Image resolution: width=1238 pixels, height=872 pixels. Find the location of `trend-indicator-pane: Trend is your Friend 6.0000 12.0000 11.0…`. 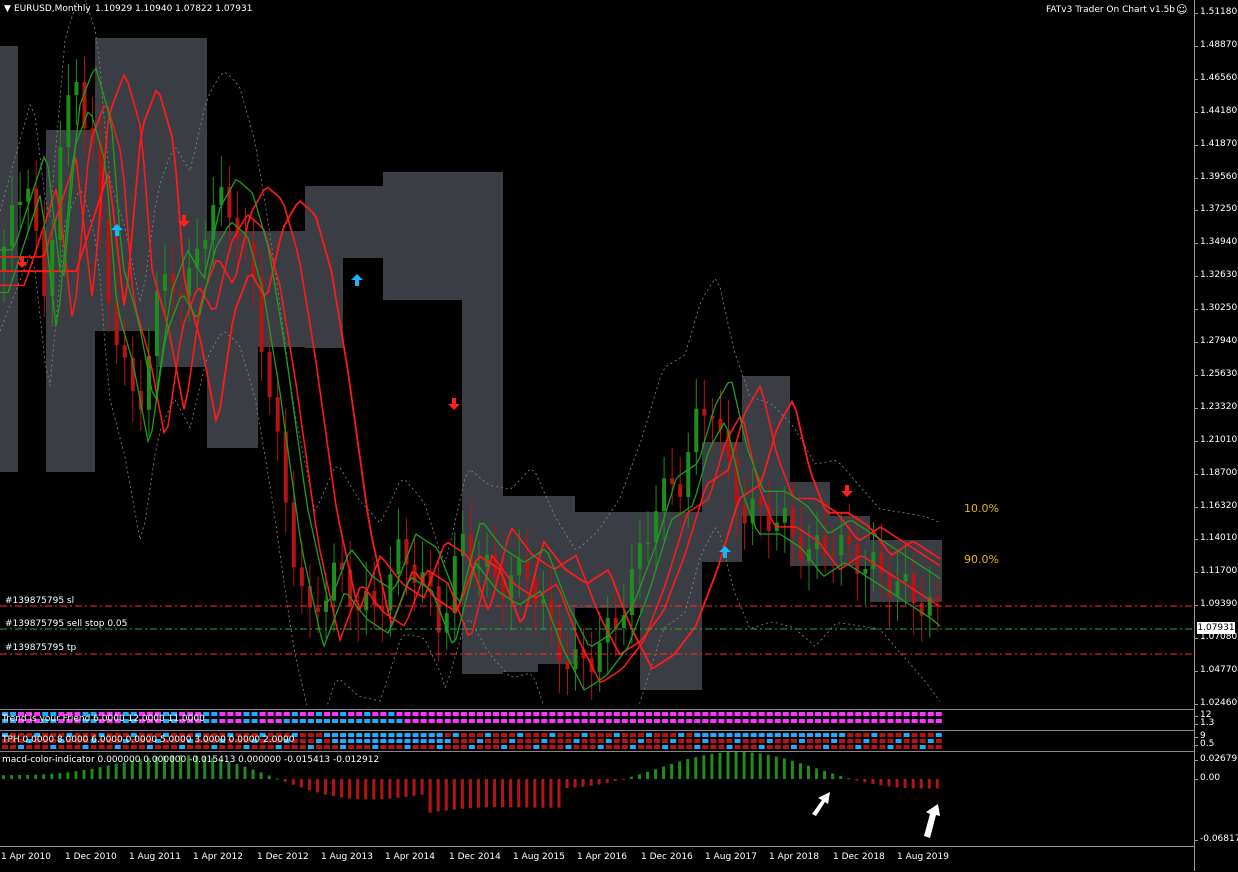

trend-indicator-pane: Trend is your Friend 6.0000 12.0000 11.0… is located at coordinates (597, 719).